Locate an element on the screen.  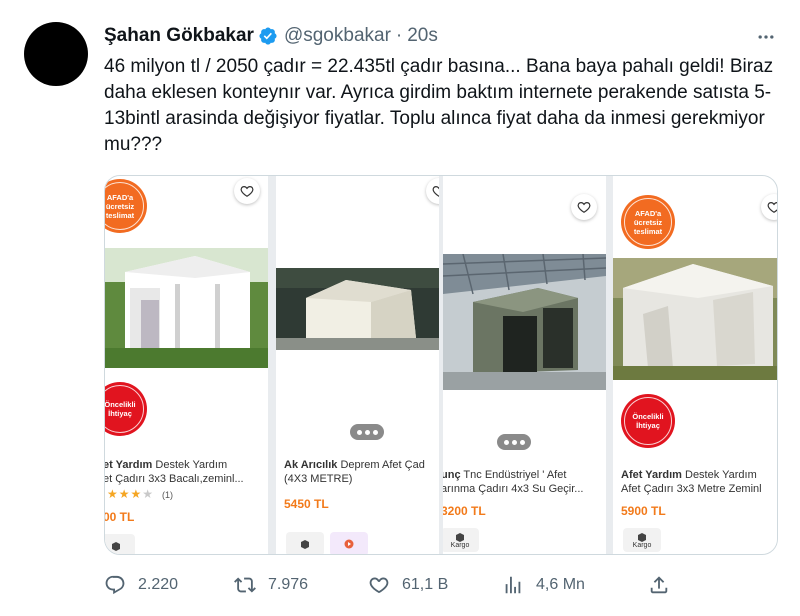
more-options-button is located at coordinates (766, 37).